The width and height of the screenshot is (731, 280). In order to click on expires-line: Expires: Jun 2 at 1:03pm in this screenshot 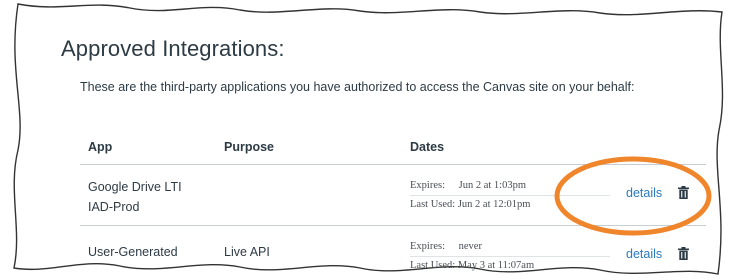, I will do `click(510, 186)`.